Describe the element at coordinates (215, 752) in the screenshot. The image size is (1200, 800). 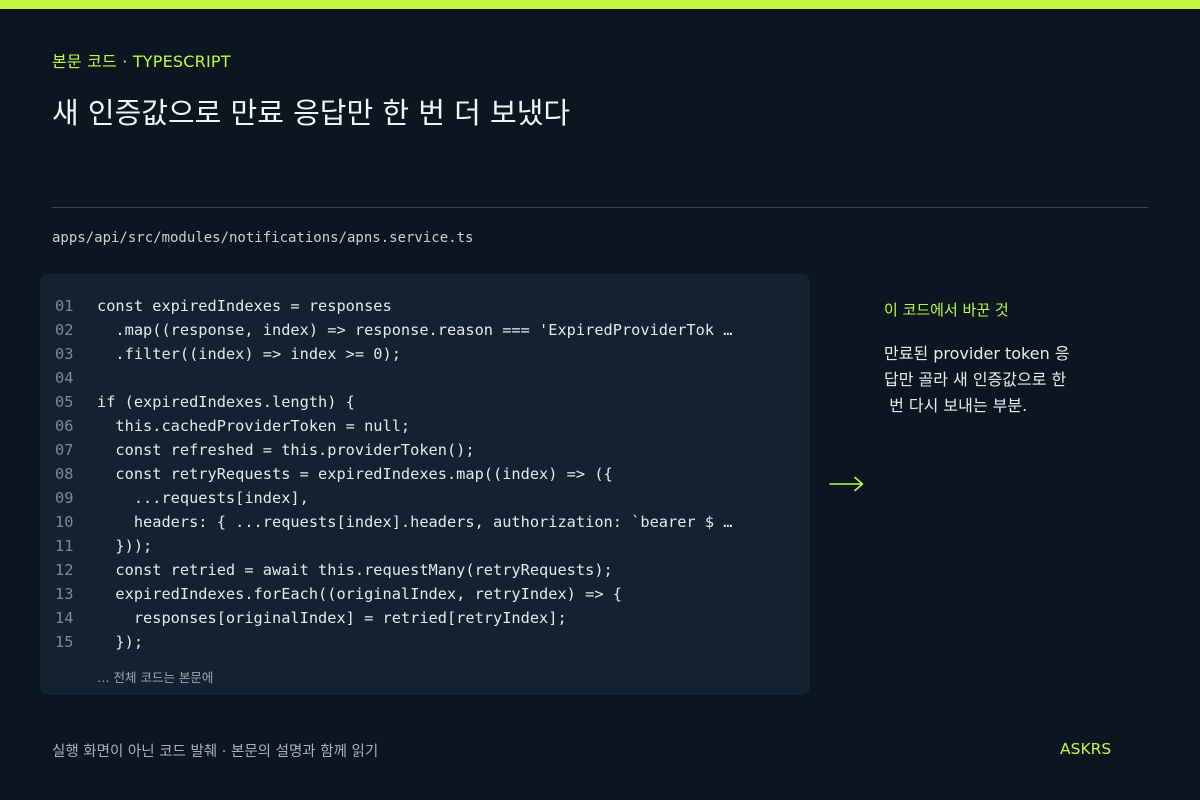
I see `footer-caption: 실행 화면이 아닌 코드 발췌 · 본문의 설명과 함께 읽기` at that location.